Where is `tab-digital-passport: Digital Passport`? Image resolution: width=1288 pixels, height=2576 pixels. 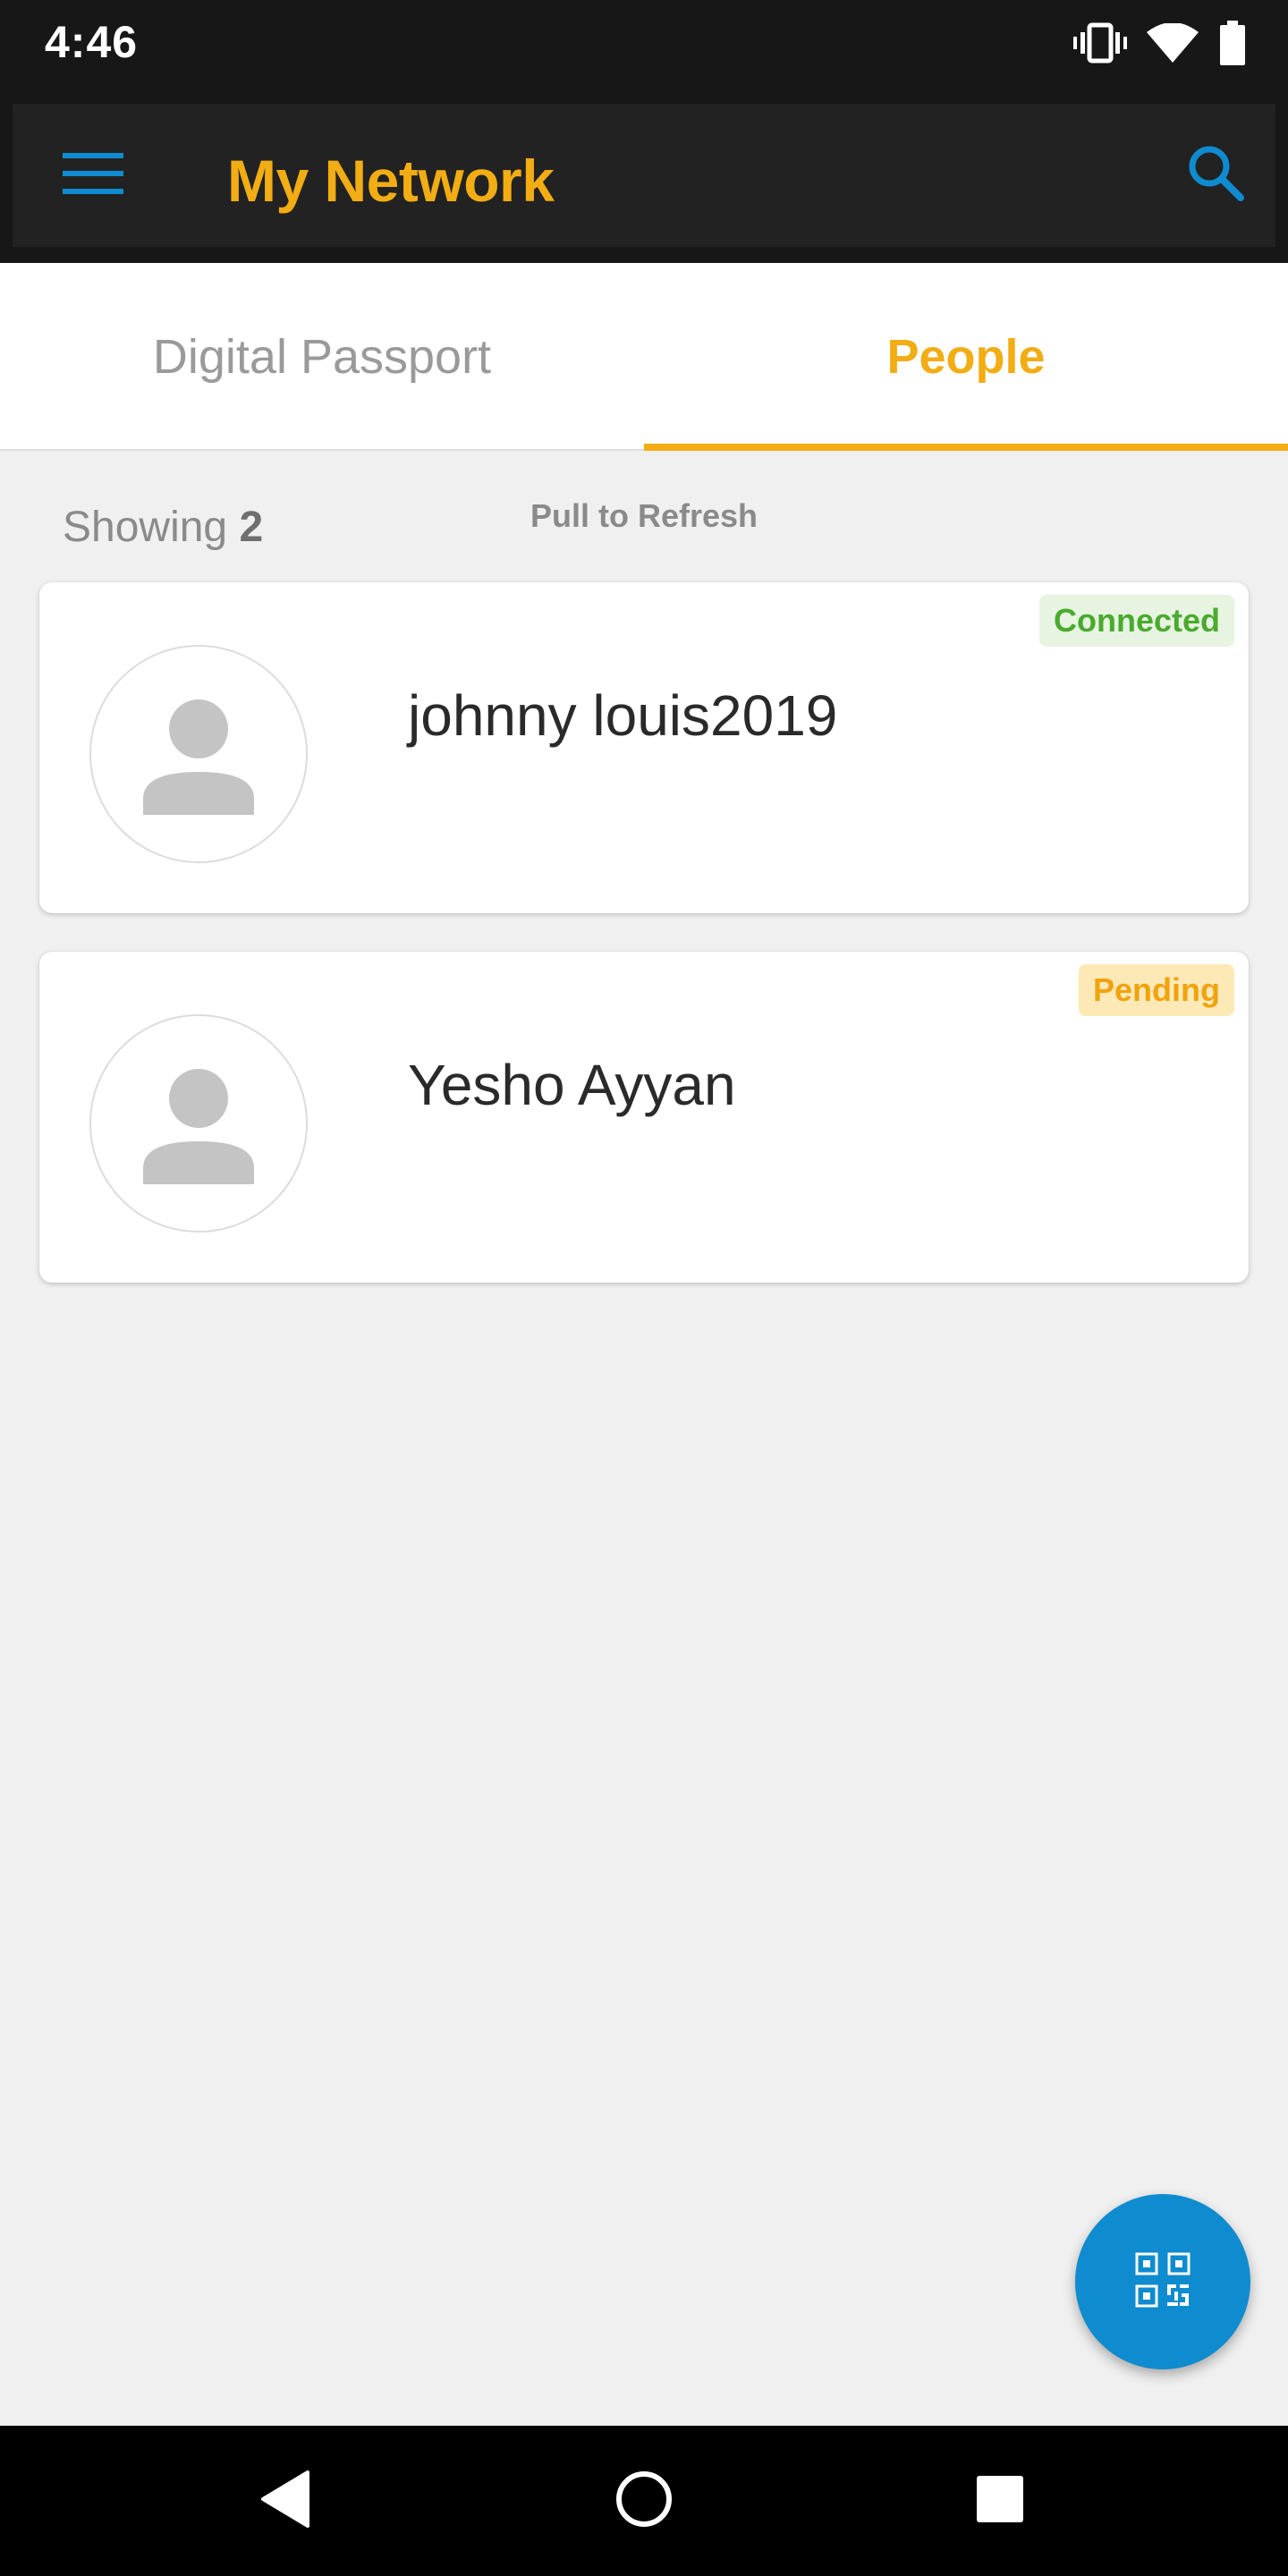 tab-digital-passport: Digital Passport is located at coordinates (322, 357).